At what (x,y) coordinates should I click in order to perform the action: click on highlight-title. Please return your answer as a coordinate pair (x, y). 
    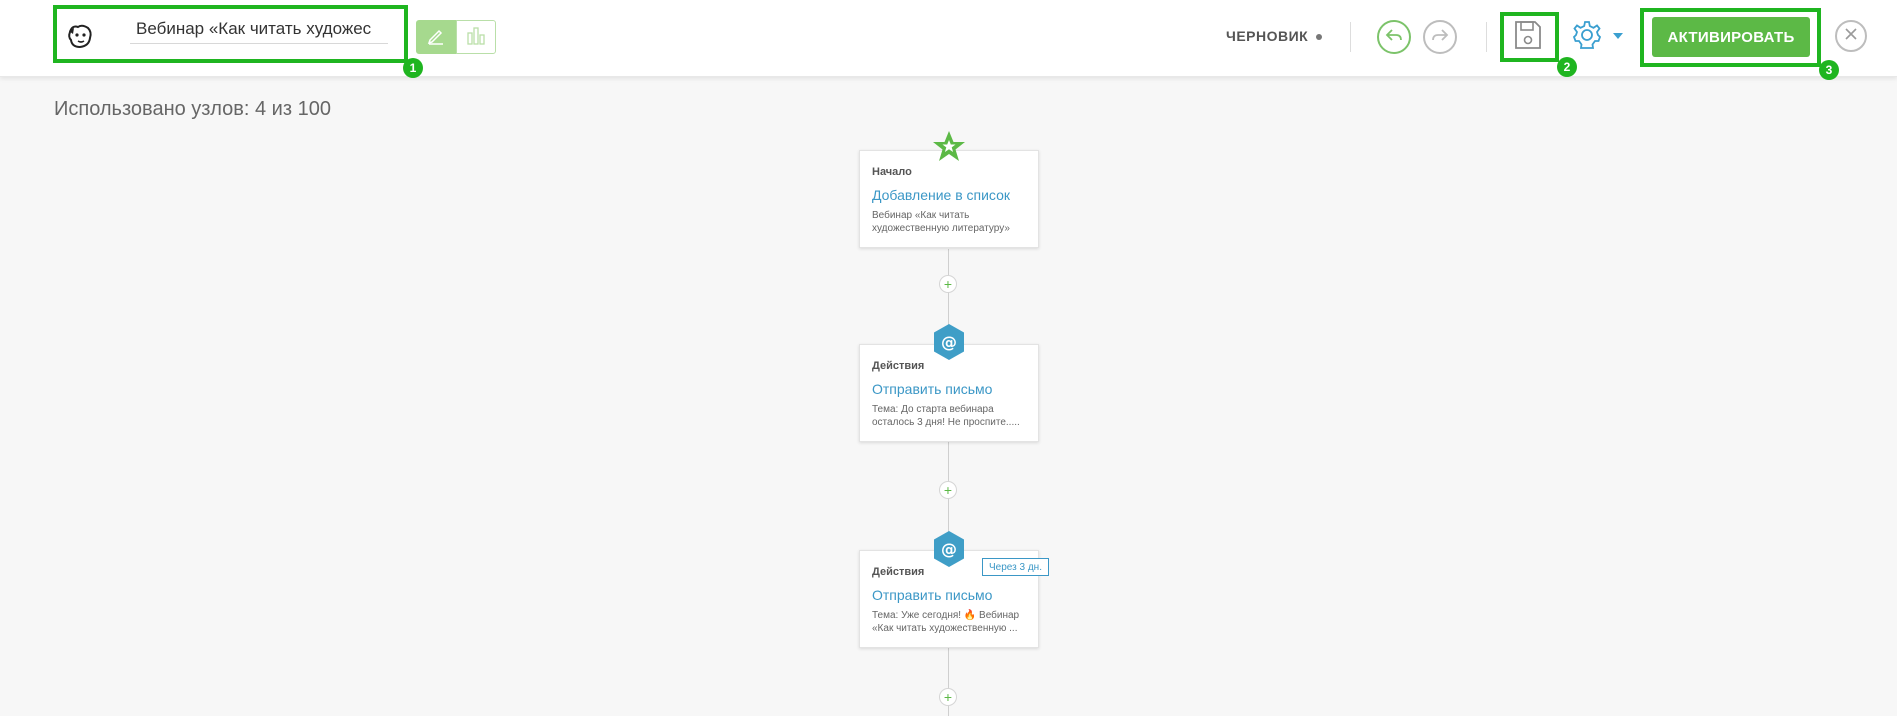
    Looking at the image, I should click on (230, 34).